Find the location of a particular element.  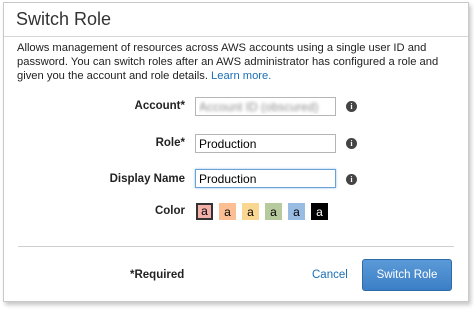

display-name-label: Display Name is located at coordinates (147, 179).